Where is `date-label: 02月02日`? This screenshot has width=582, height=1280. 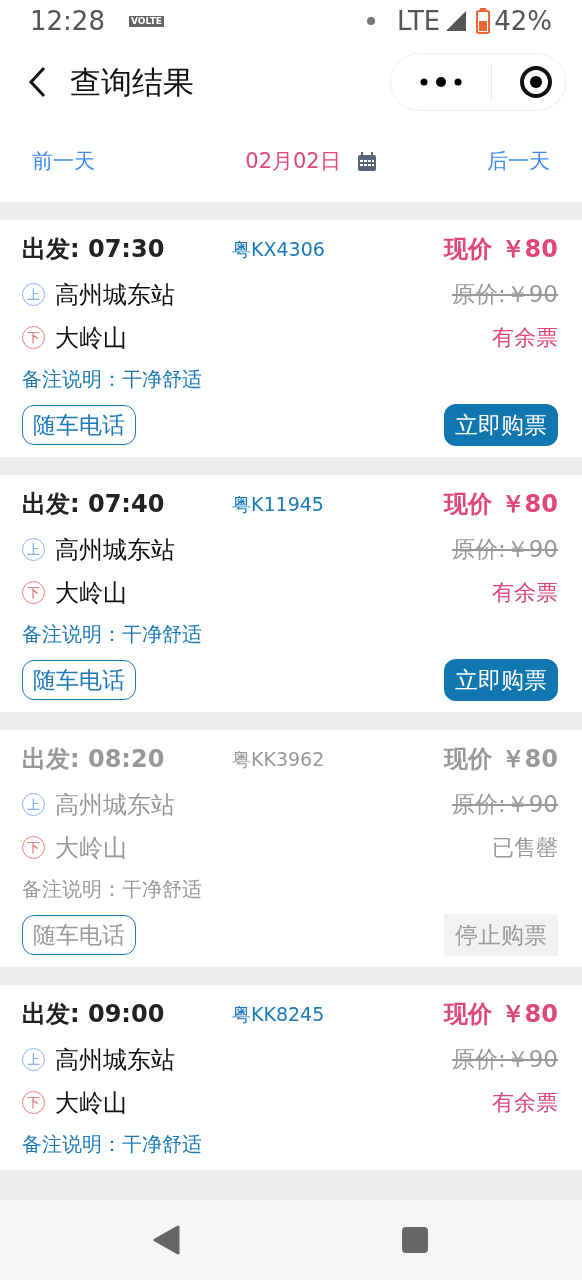
date-label: 02月02日 is located at coordinates (293, 162).